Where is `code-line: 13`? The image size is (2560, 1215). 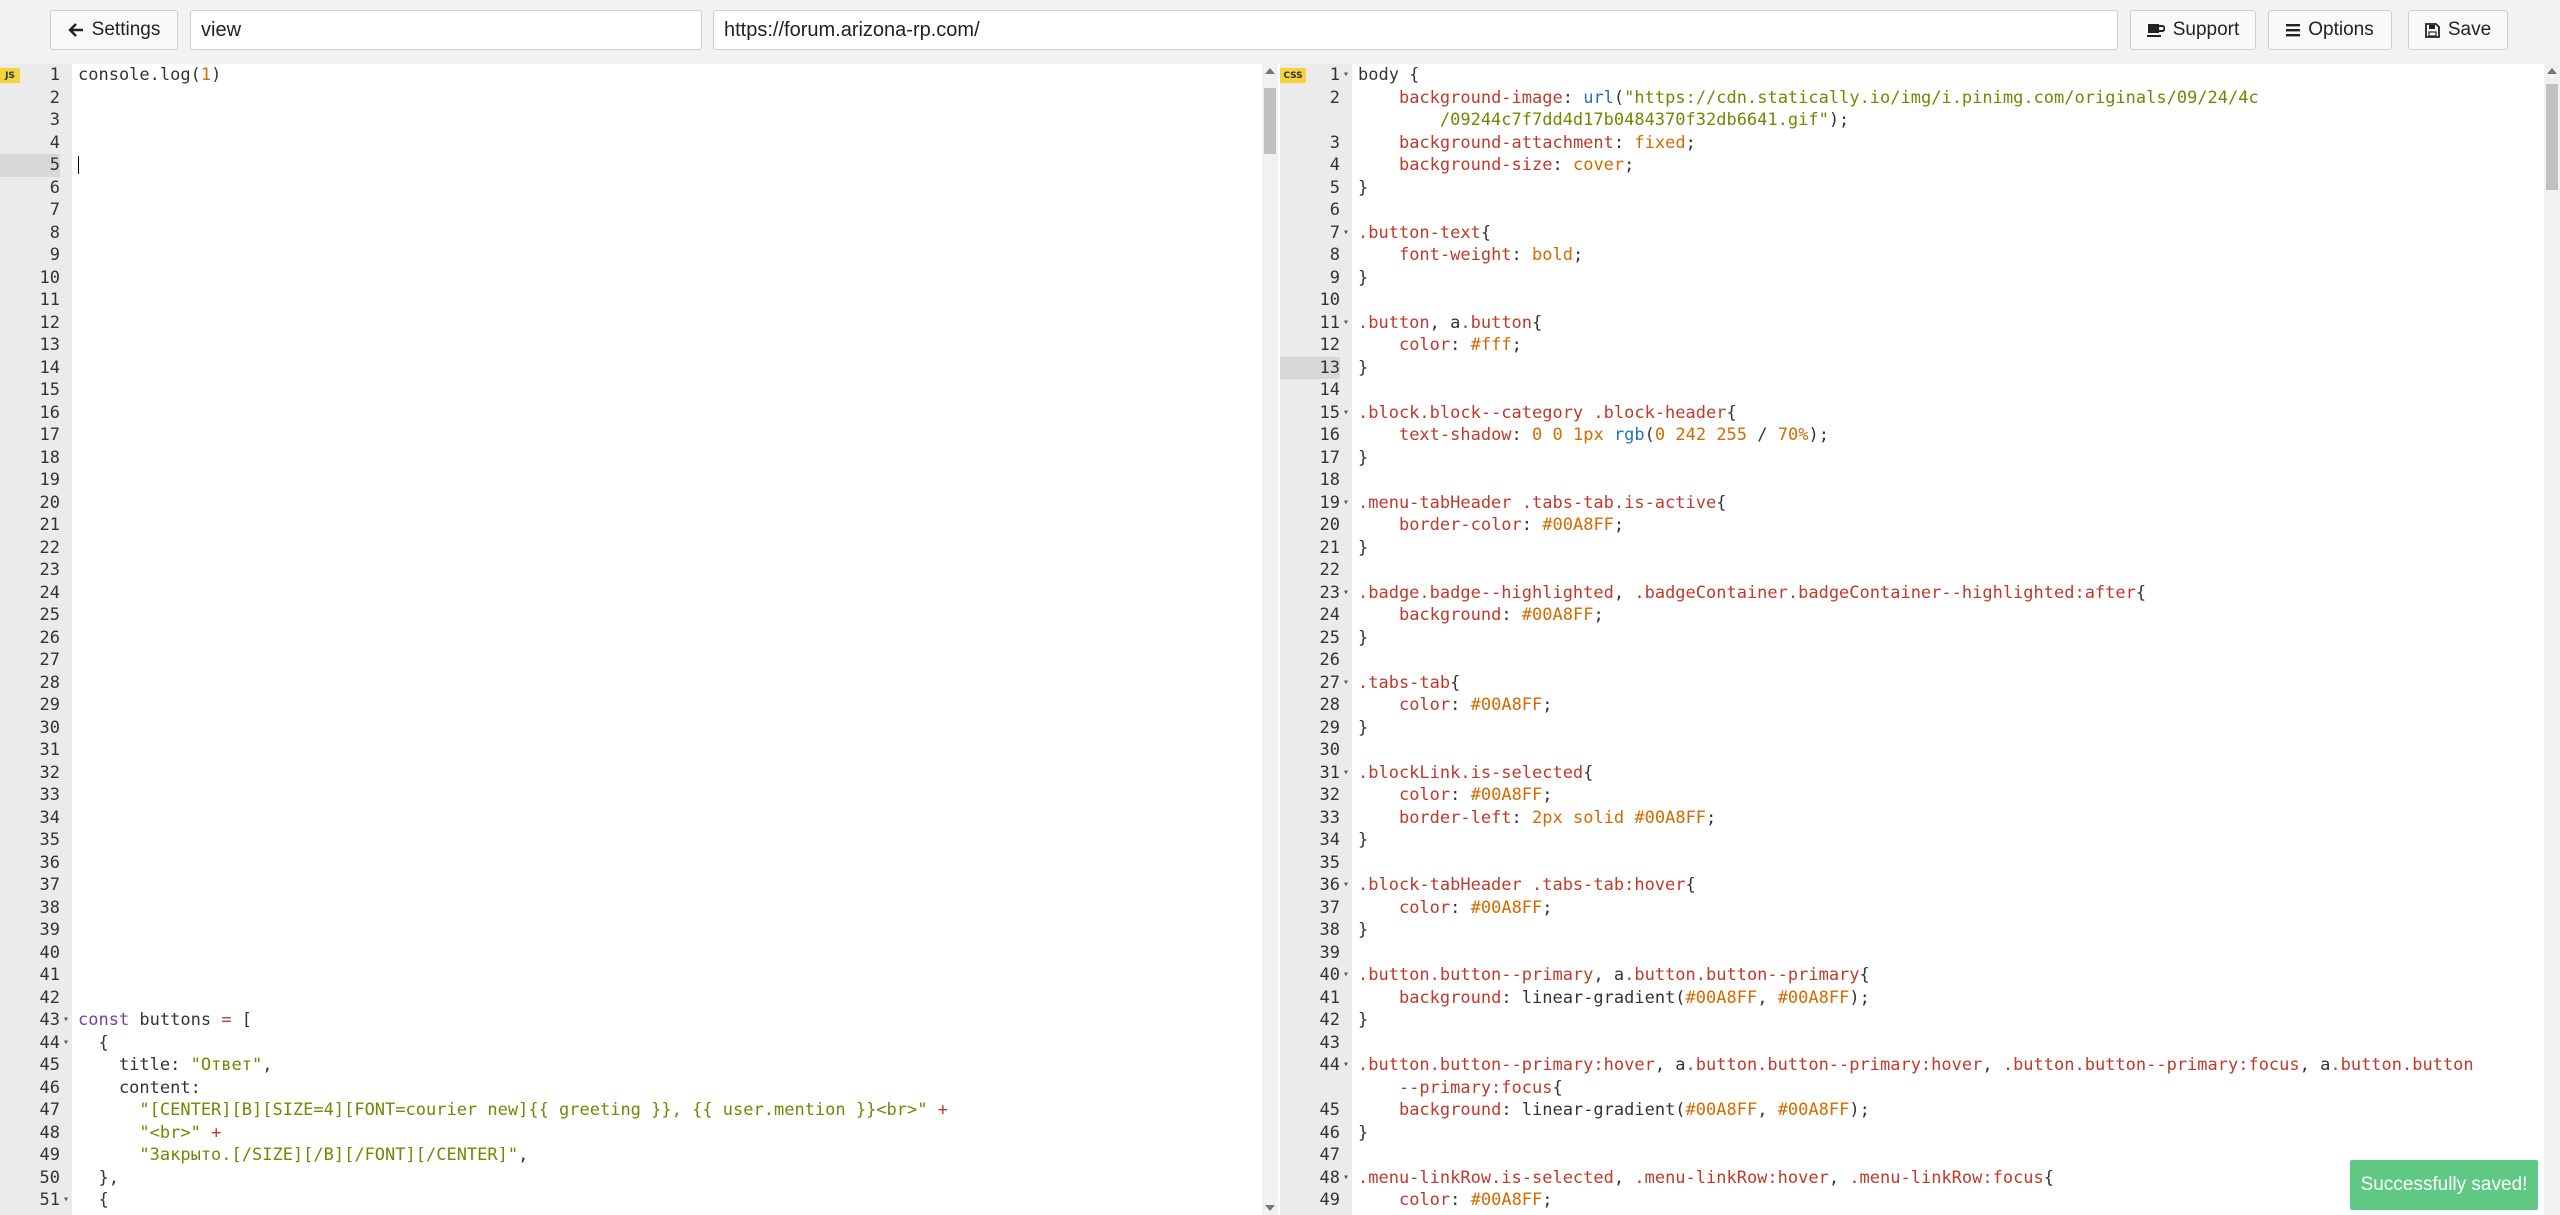 code-line: 13 is located at coordinates (639, 345).